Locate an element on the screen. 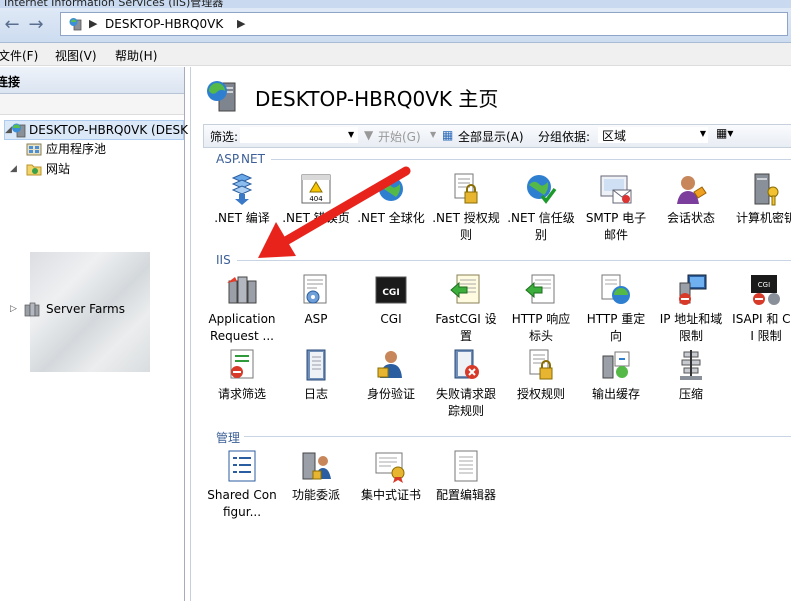 Image resolution: width=791 pixels, height=601 pixels. feature-net-trust: .NET 信任级别 is located at coordinates (541, 208).